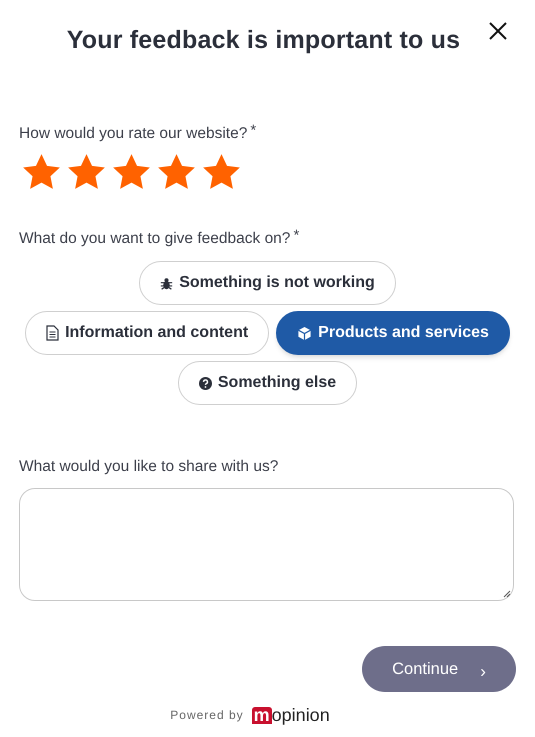  I want to click on option-chip: Something else, so click(268, 383).